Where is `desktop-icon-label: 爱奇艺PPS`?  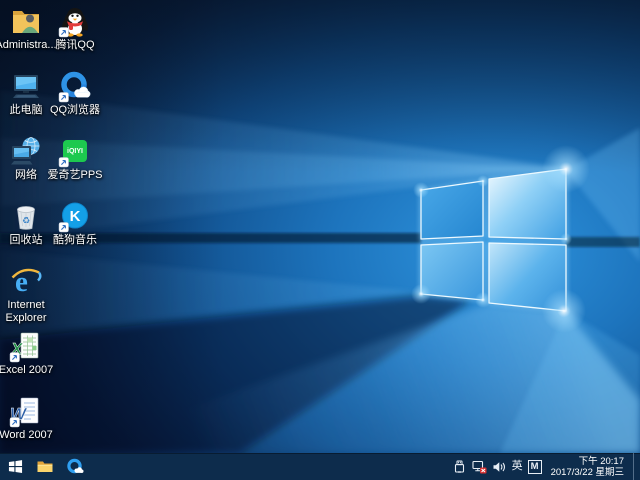 desktop-icon-label: 爱奇艺PPS is located at coordinates (75, 175).